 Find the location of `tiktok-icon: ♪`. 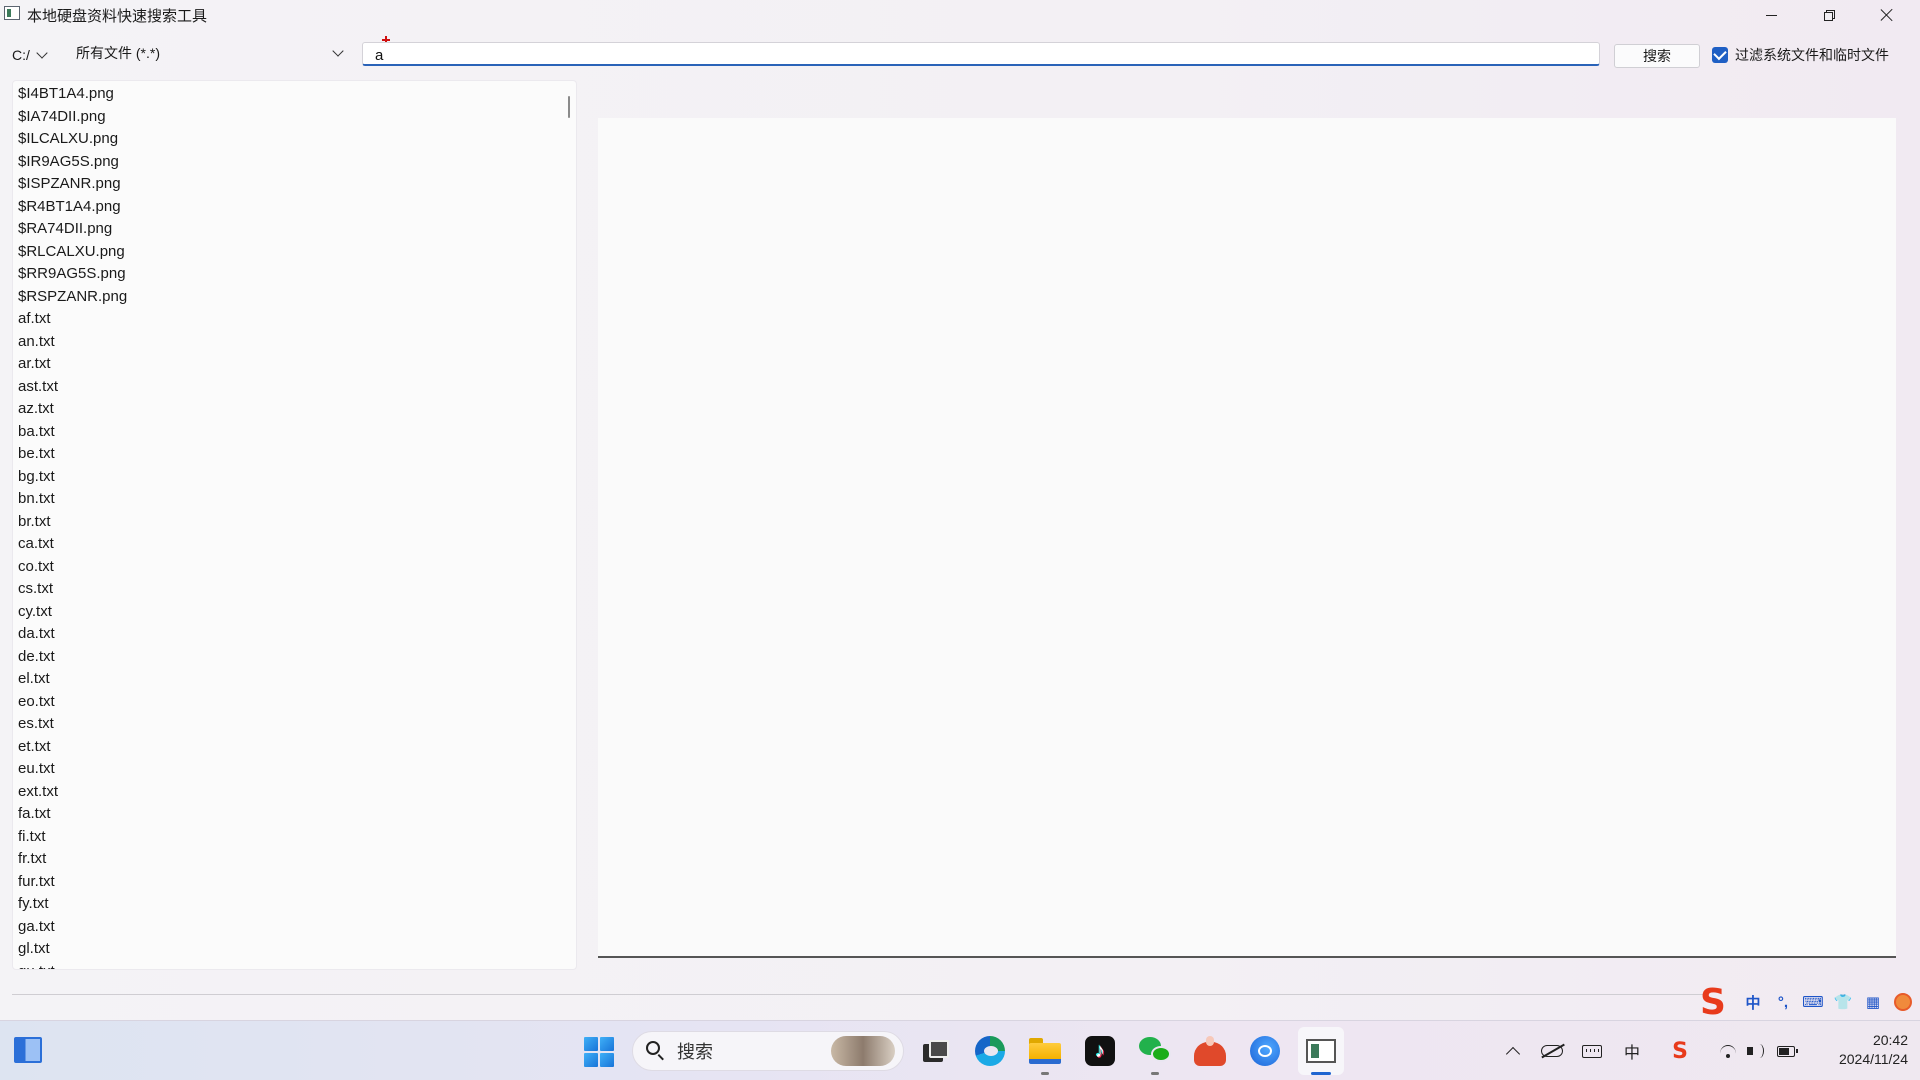

tiktok-icon: ♪ is located at coordinates (1100, 1051).